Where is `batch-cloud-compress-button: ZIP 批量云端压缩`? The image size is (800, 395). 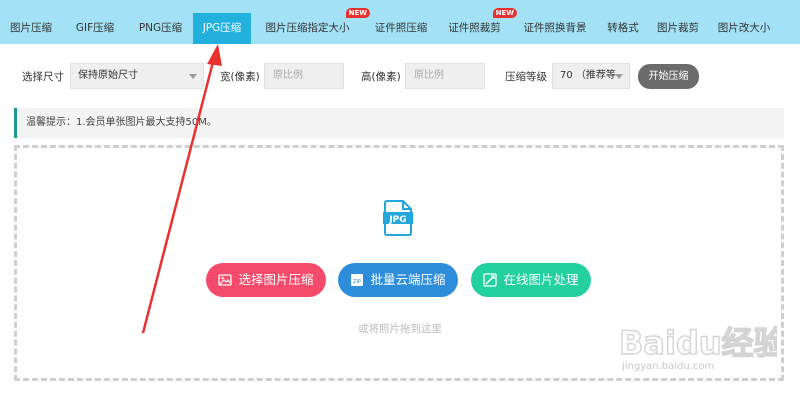
batch-cloud-compress-button: ZIP 批量云端压缩 is located at coordinates (398, 280).